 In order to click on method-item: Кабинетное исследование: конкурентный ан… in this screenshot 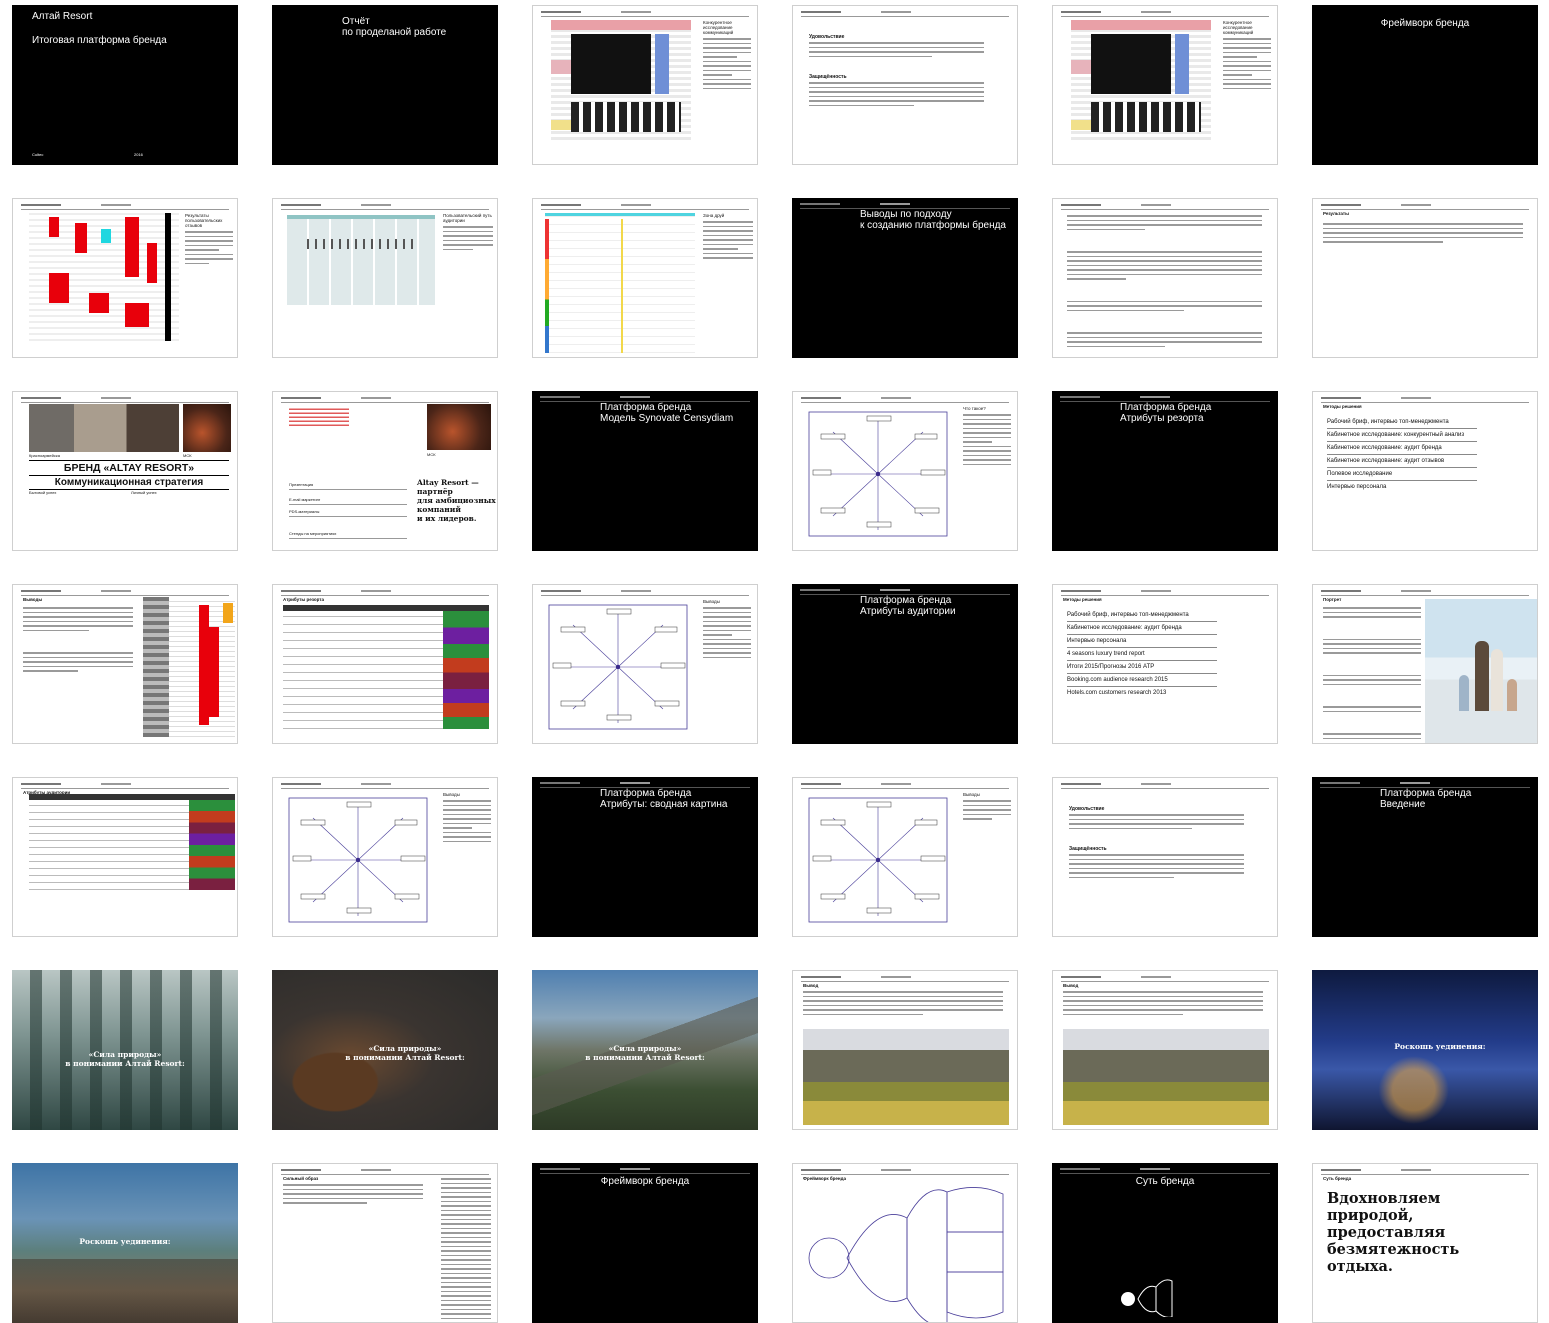, I will do `click(1402, 435)`.